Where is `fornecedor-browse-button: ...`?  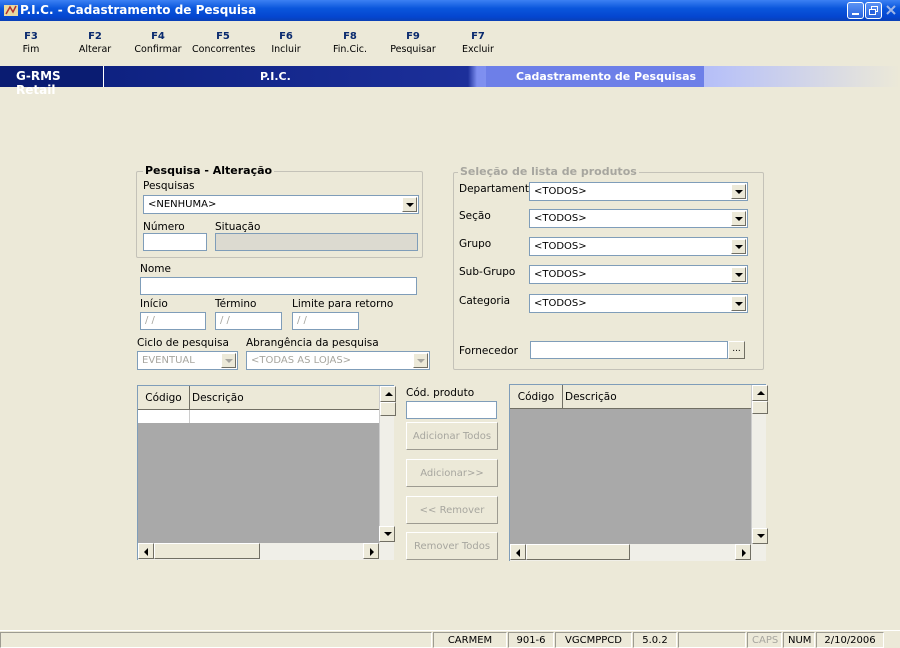 fornecedor-browse-button: ... is located at coordinates (736, 350).